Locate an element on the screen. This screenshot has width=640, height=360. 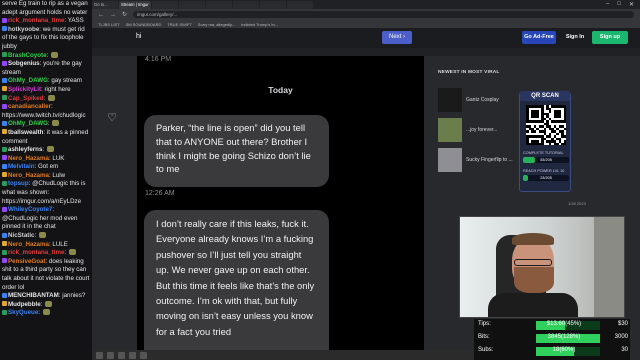
chat-username: NicStatic is located at coordinates (21, 235).